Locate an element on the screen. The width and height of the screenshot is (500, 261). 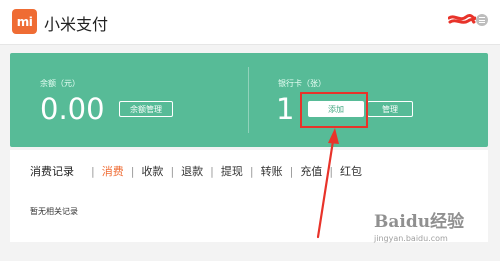
baidu-watermark: Baidu经验 jingyan.baidu.com is located at coordinates (434, 232).